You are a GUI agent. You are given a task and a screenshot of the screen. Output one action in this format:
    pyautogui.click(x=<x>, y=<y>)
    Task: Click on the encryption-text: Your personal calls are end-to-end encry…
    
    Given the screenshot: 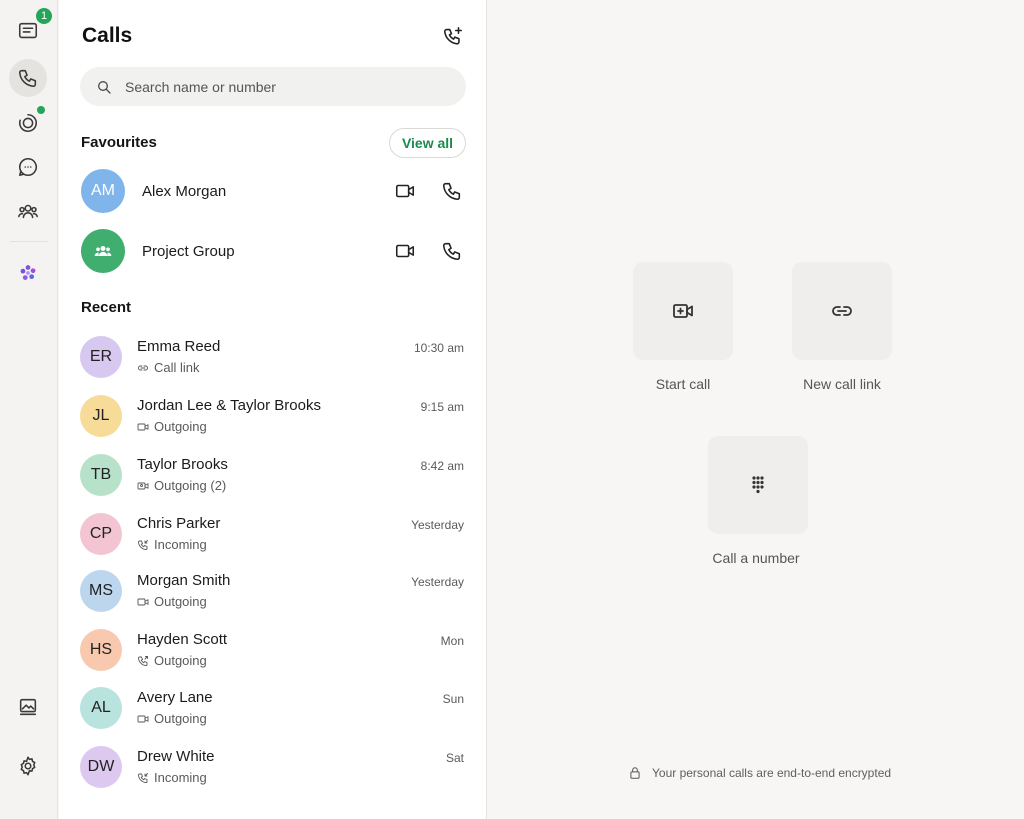 What is the action you would take?
    pyautogui.click(x=772, y=773)
    